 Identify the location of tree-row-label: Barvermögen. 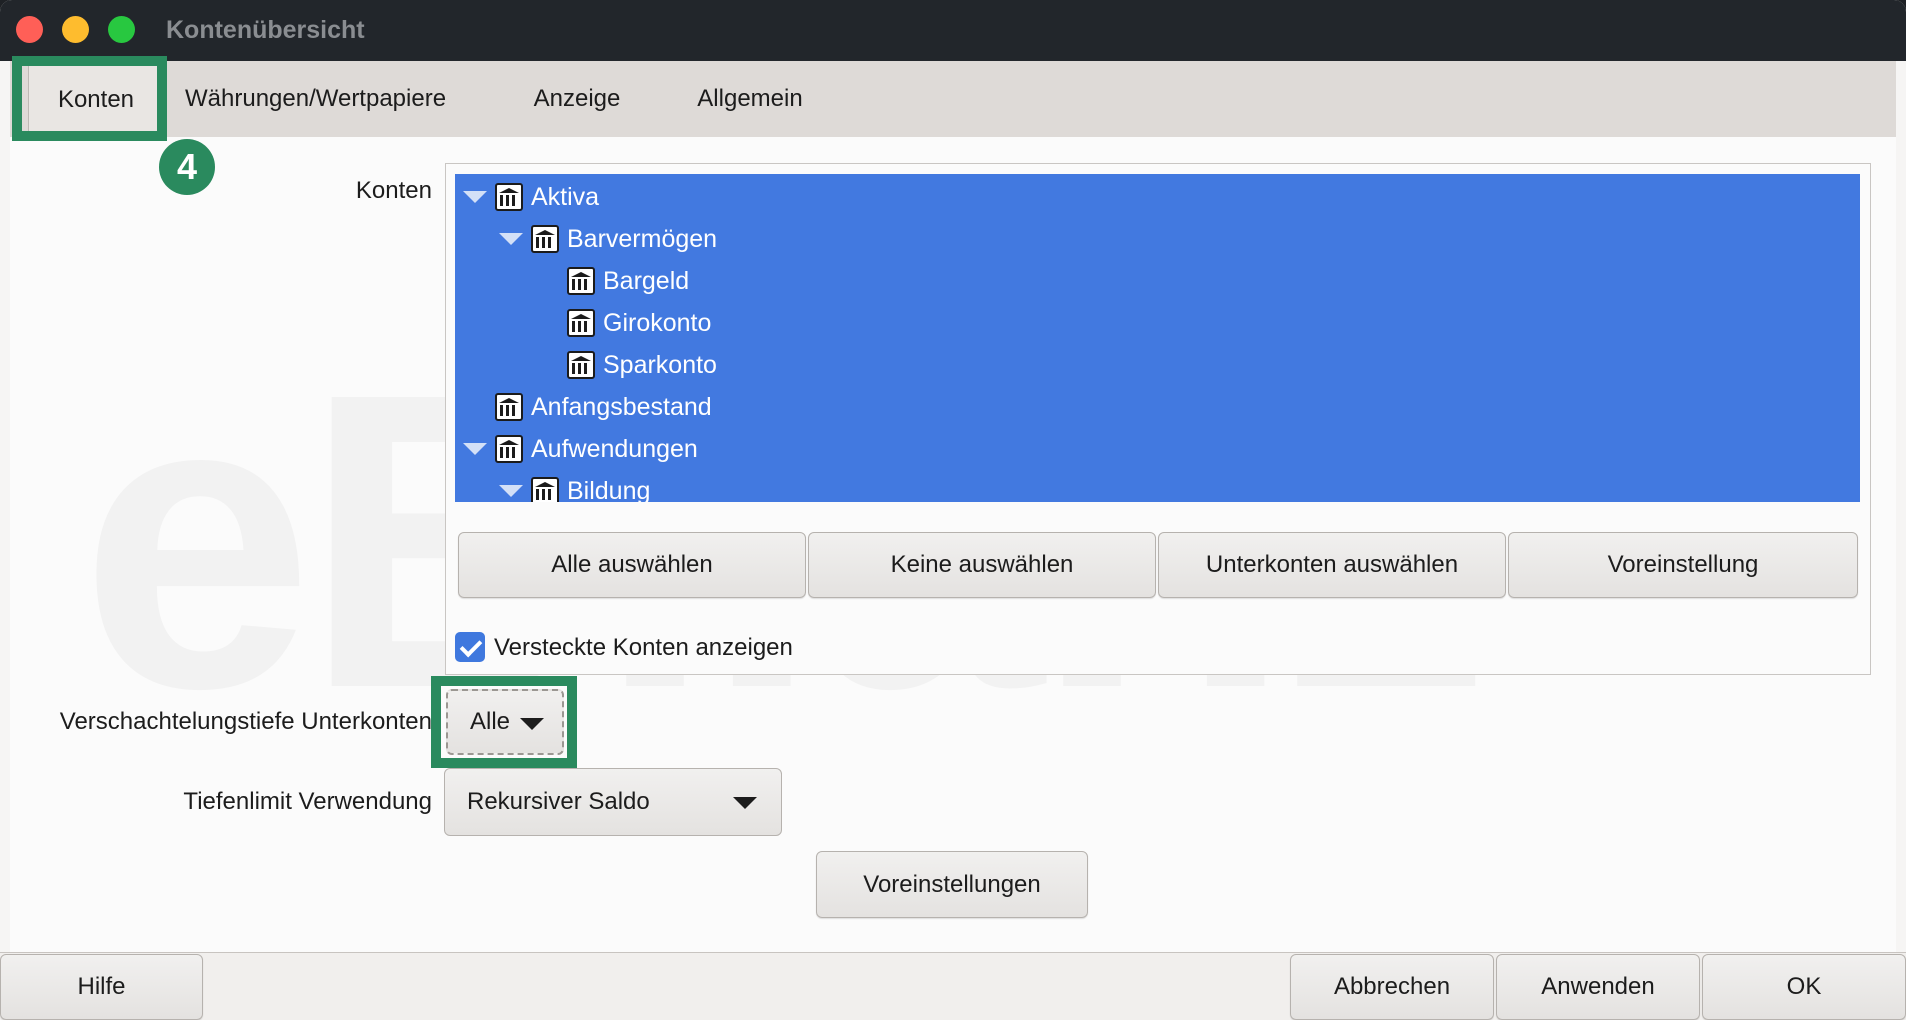
(642, 239).